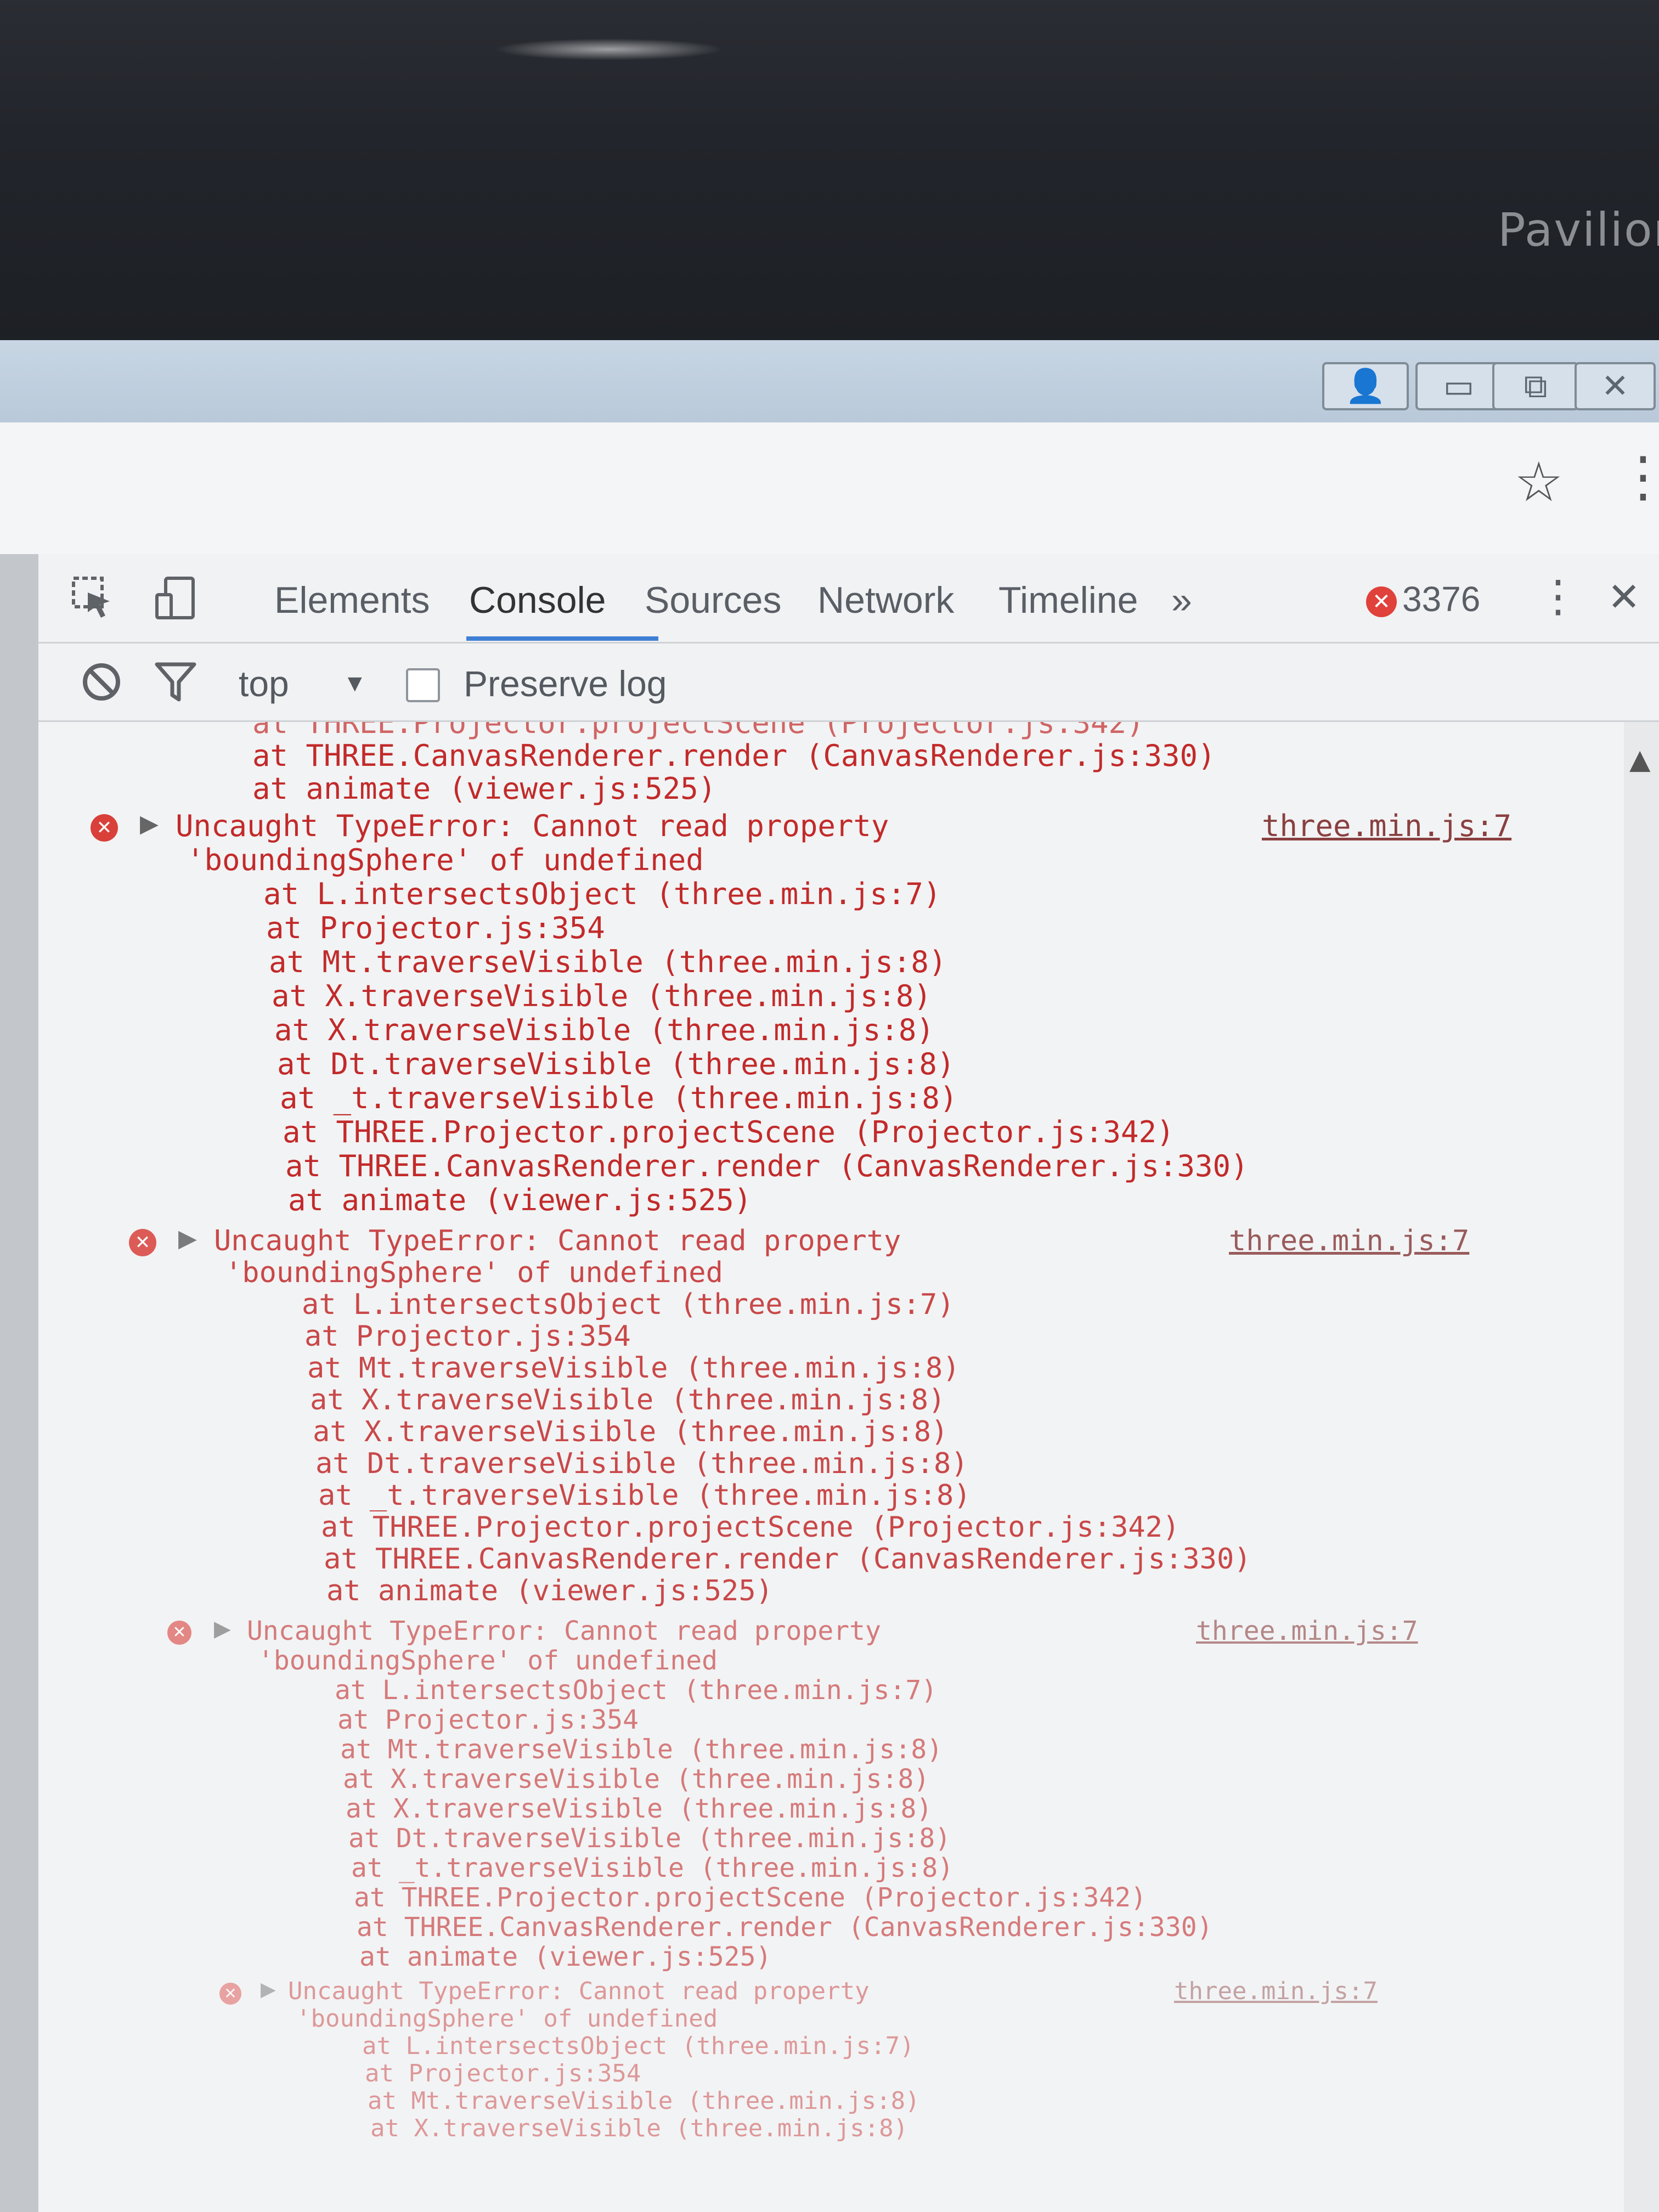  What do you see at coordinates (1535, 386) in the screenshot?
I see `restore-button: ⧉` at bounding box center [1535, 386].